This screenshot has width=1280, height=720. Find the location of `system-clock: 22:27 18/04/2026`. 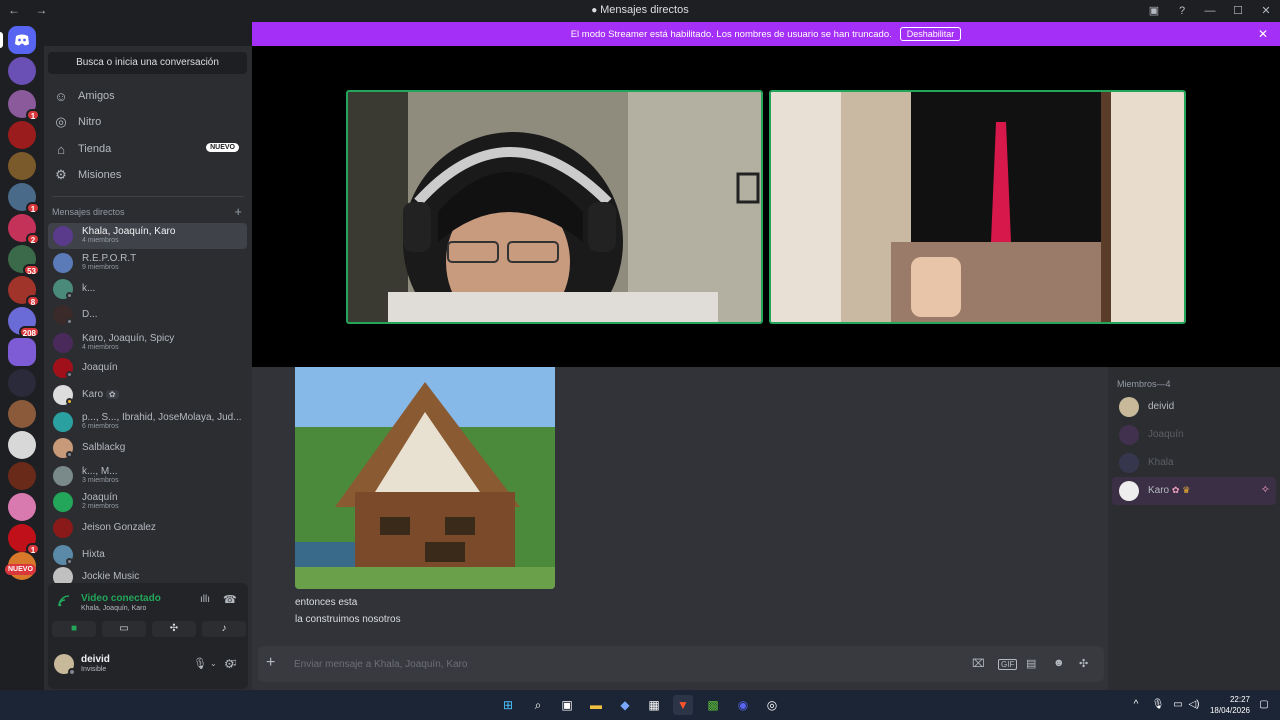

system-clock: 22:27 18/04/2026 is located at coordinates (1230, 705).